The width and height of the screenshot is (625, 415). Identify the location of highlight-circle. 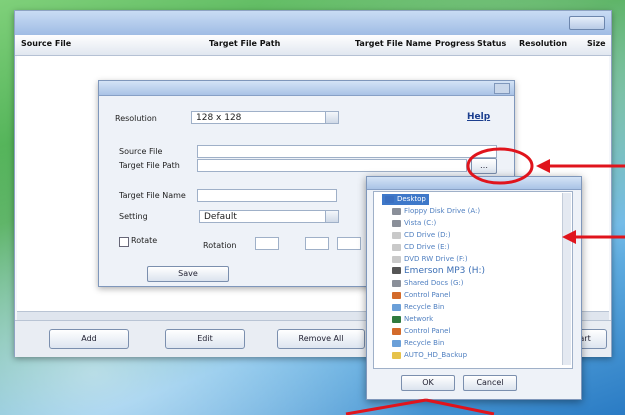
(500, 166).